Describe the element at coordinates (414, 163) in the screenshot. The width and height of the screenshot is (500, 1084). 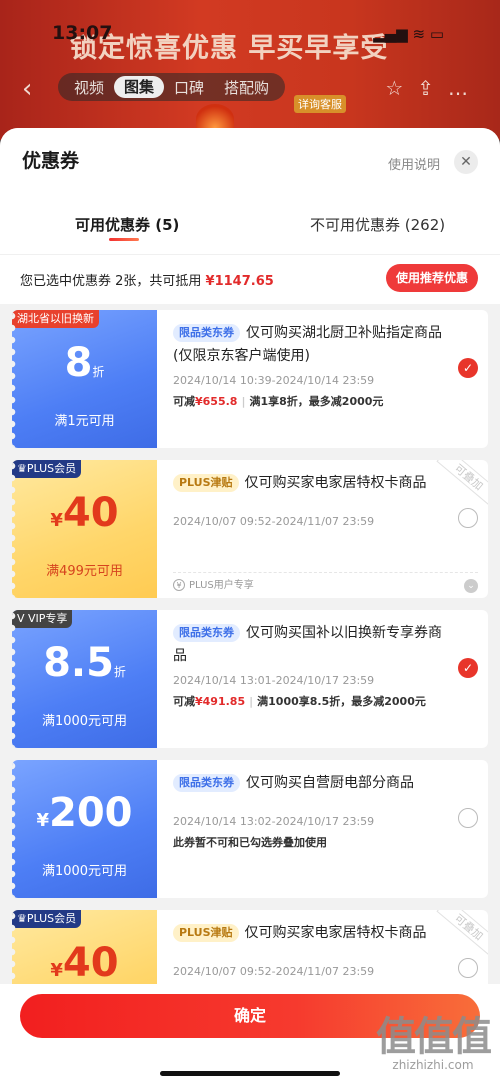
I see `usage-help-link: 使用说明` at that location.